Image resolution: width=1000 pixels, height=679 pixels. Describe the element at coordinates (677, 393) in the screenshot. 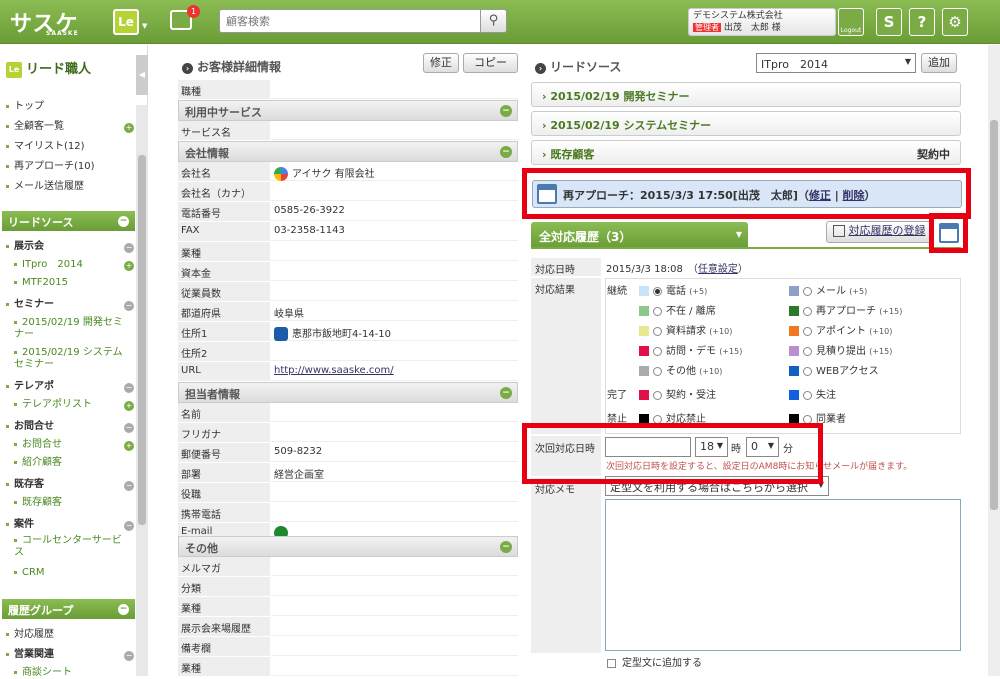

I see `option-contract: 契約・受注` at that location.